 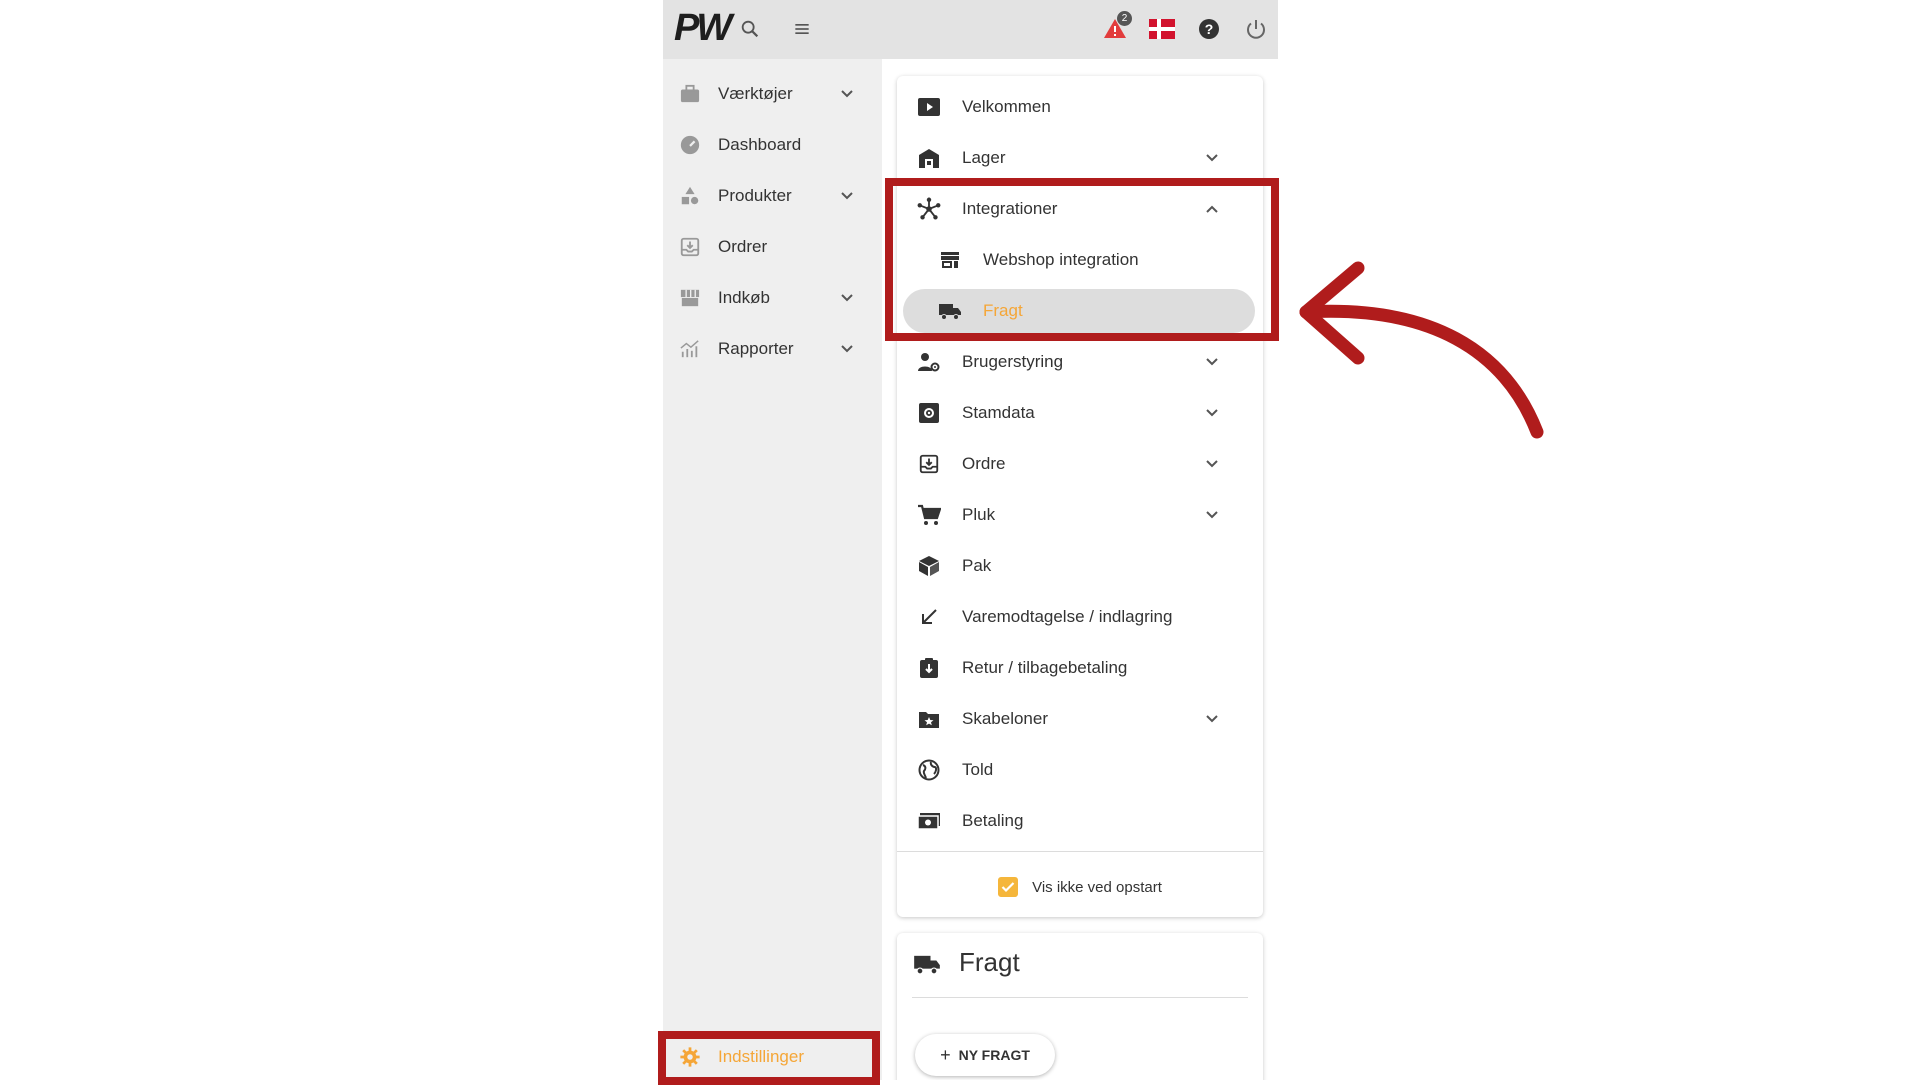 What do you see at coordinates (1097, 887) in the screenshot?
I see `checkbox-label: Vis ikke ved opstart` at bounding box center [1097, 887].